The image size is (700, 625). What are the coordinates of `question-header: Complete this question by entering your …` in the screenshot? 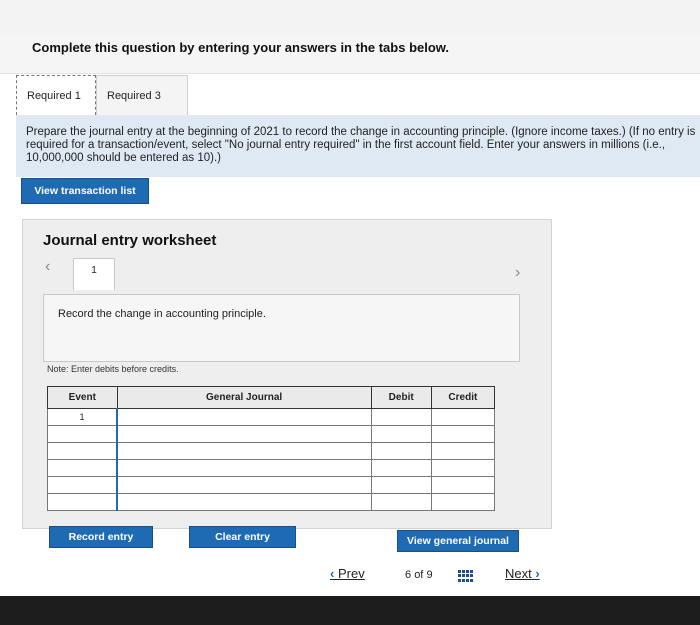 It's located at (350, 54).